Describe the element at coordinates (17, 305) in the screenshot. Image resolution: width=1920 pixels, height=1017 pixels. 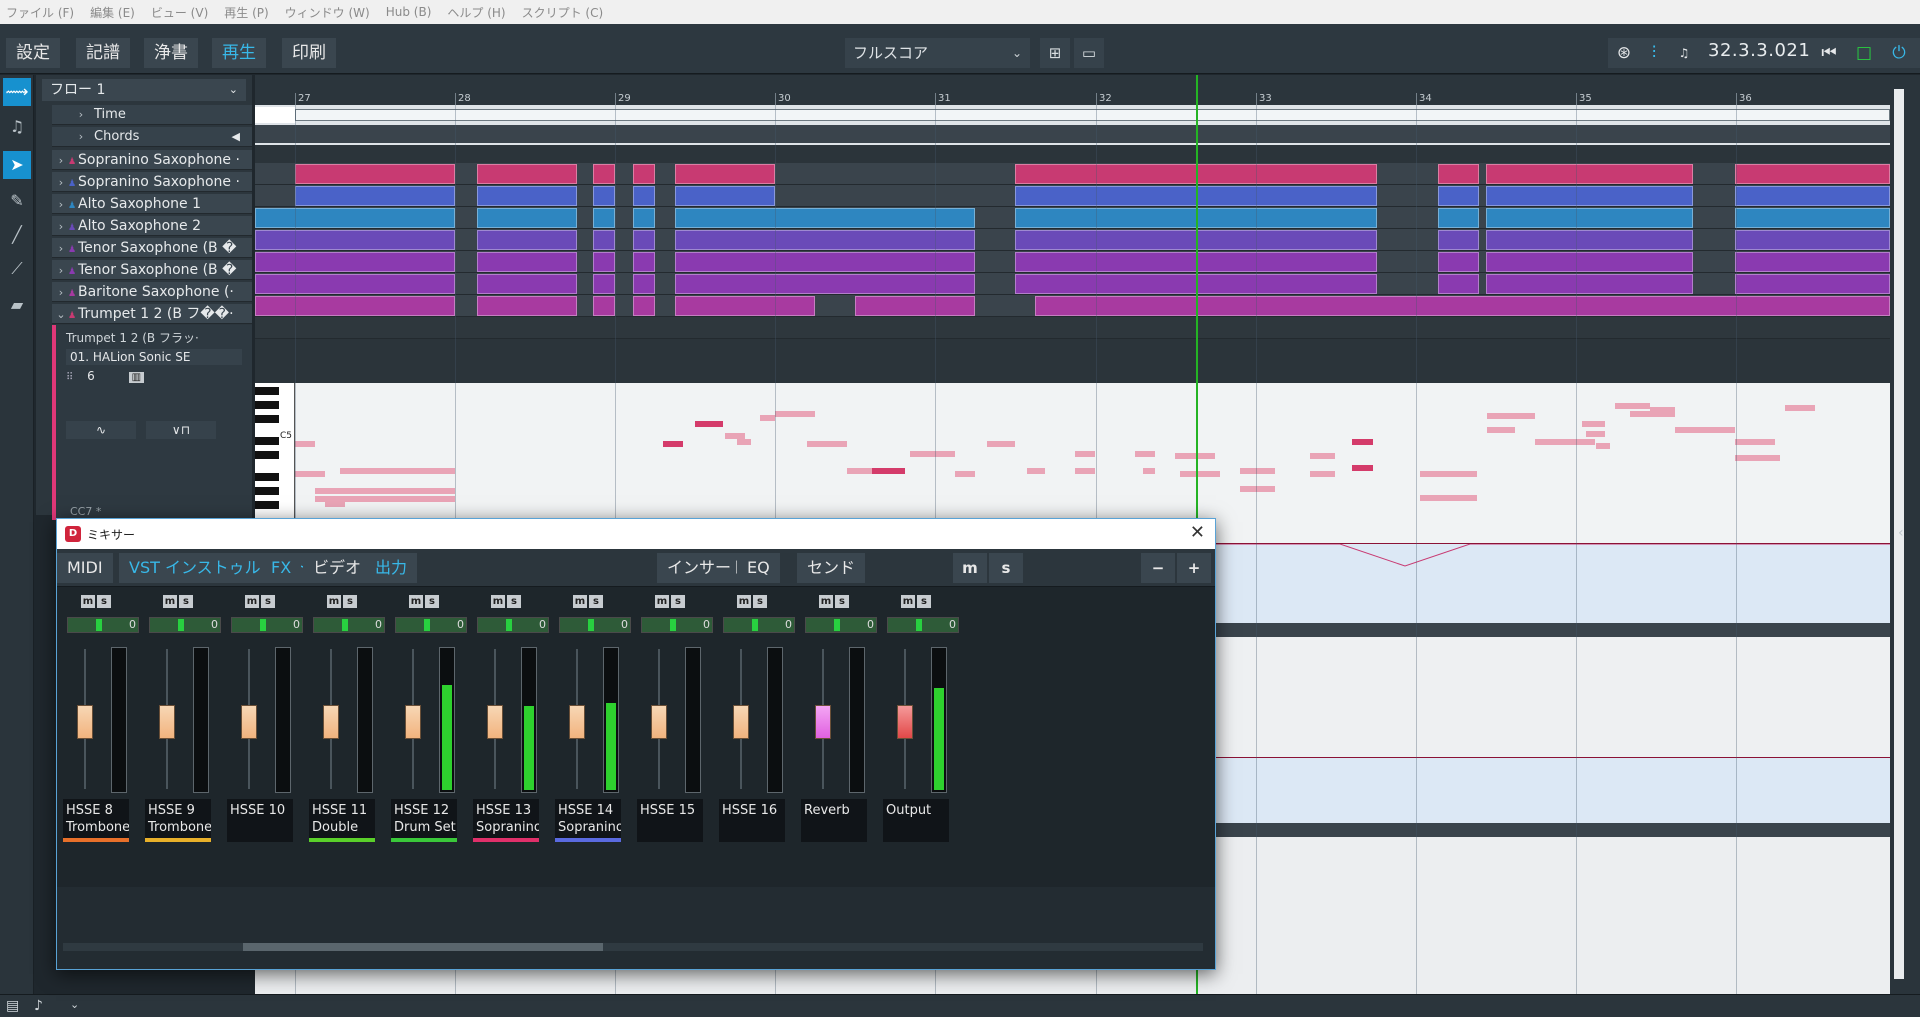
I see `eraser-icon: ▰` at that location.